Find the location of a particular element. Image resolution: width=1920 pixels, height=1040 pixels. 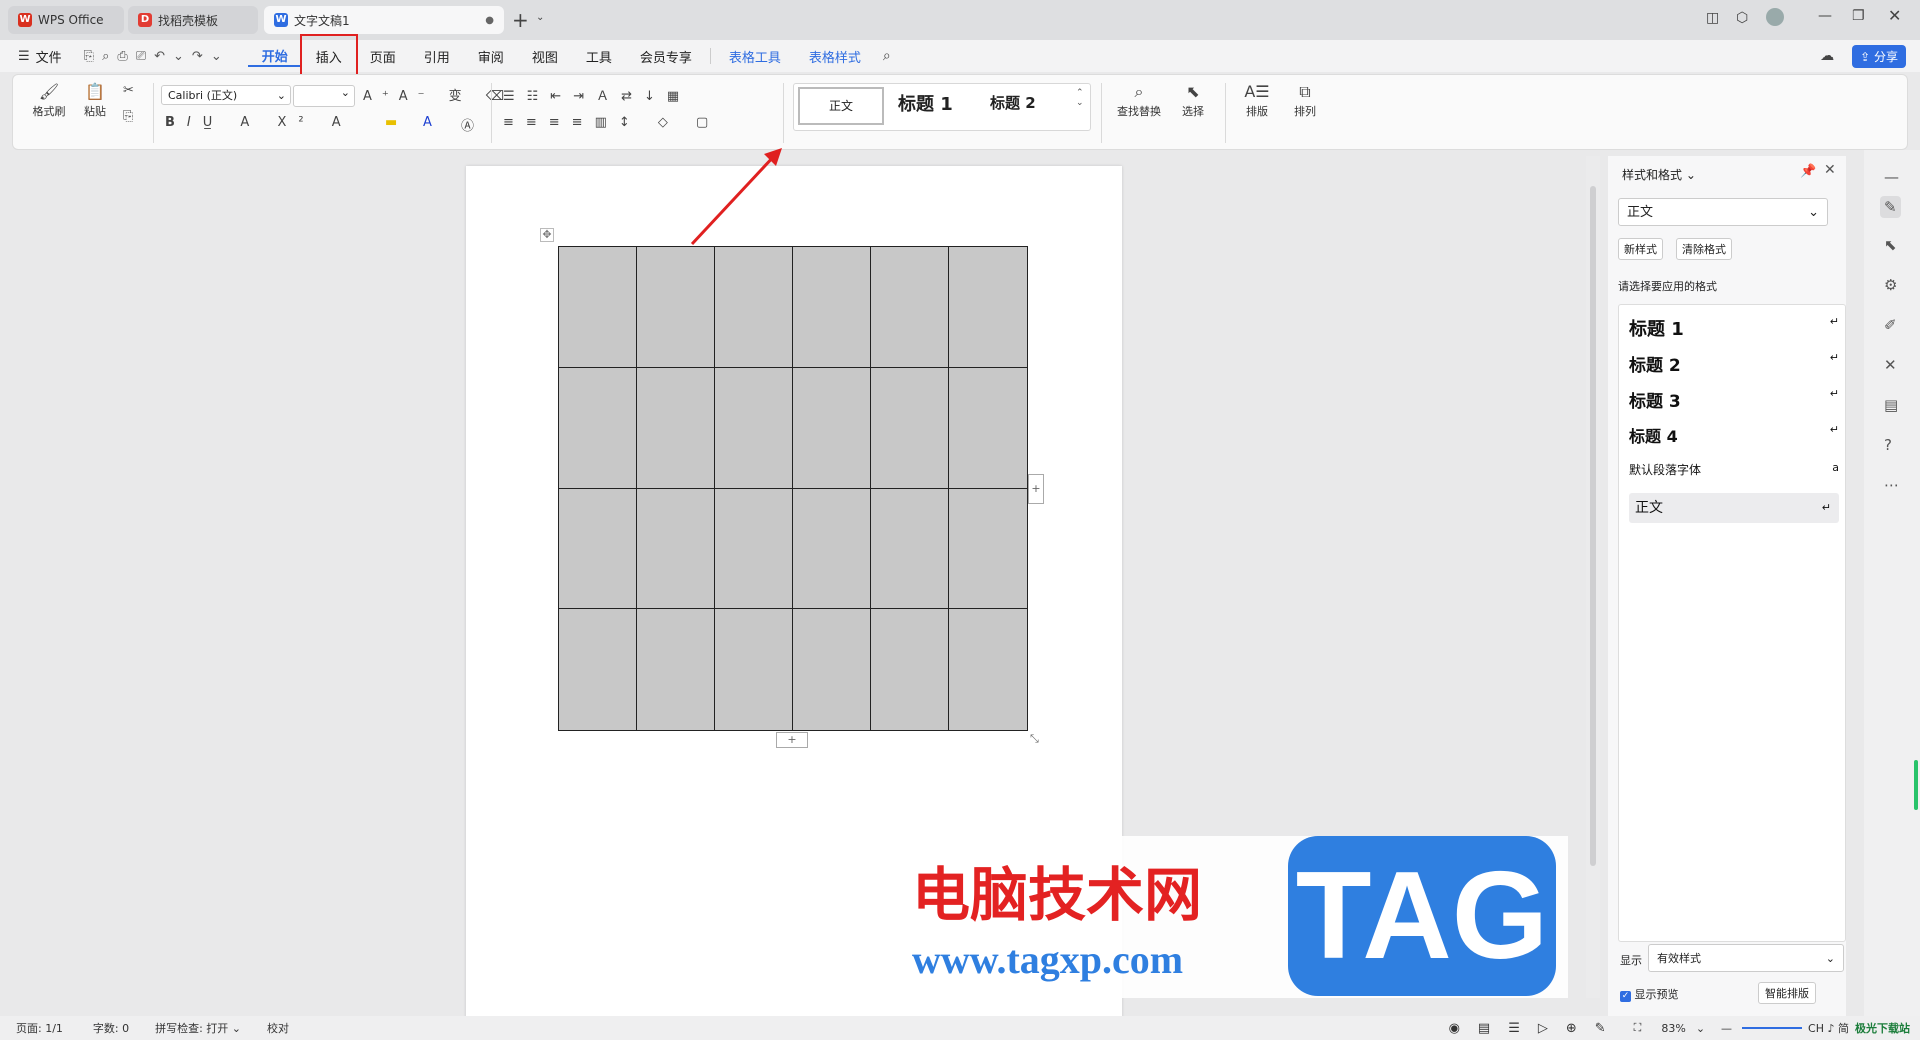

resize-table-icon: ⤡ is located at coordinates (1034, 739).